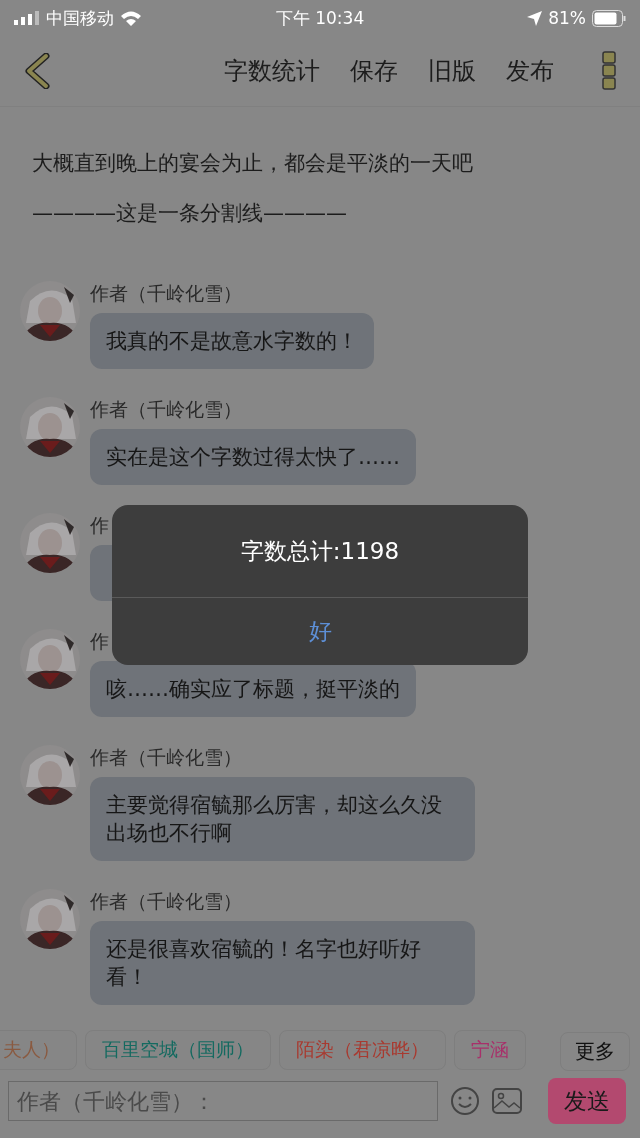 The height and width of the screenshot is (1138, 640). I want to click on status-time: 下午 10:34, so click(320, 17).